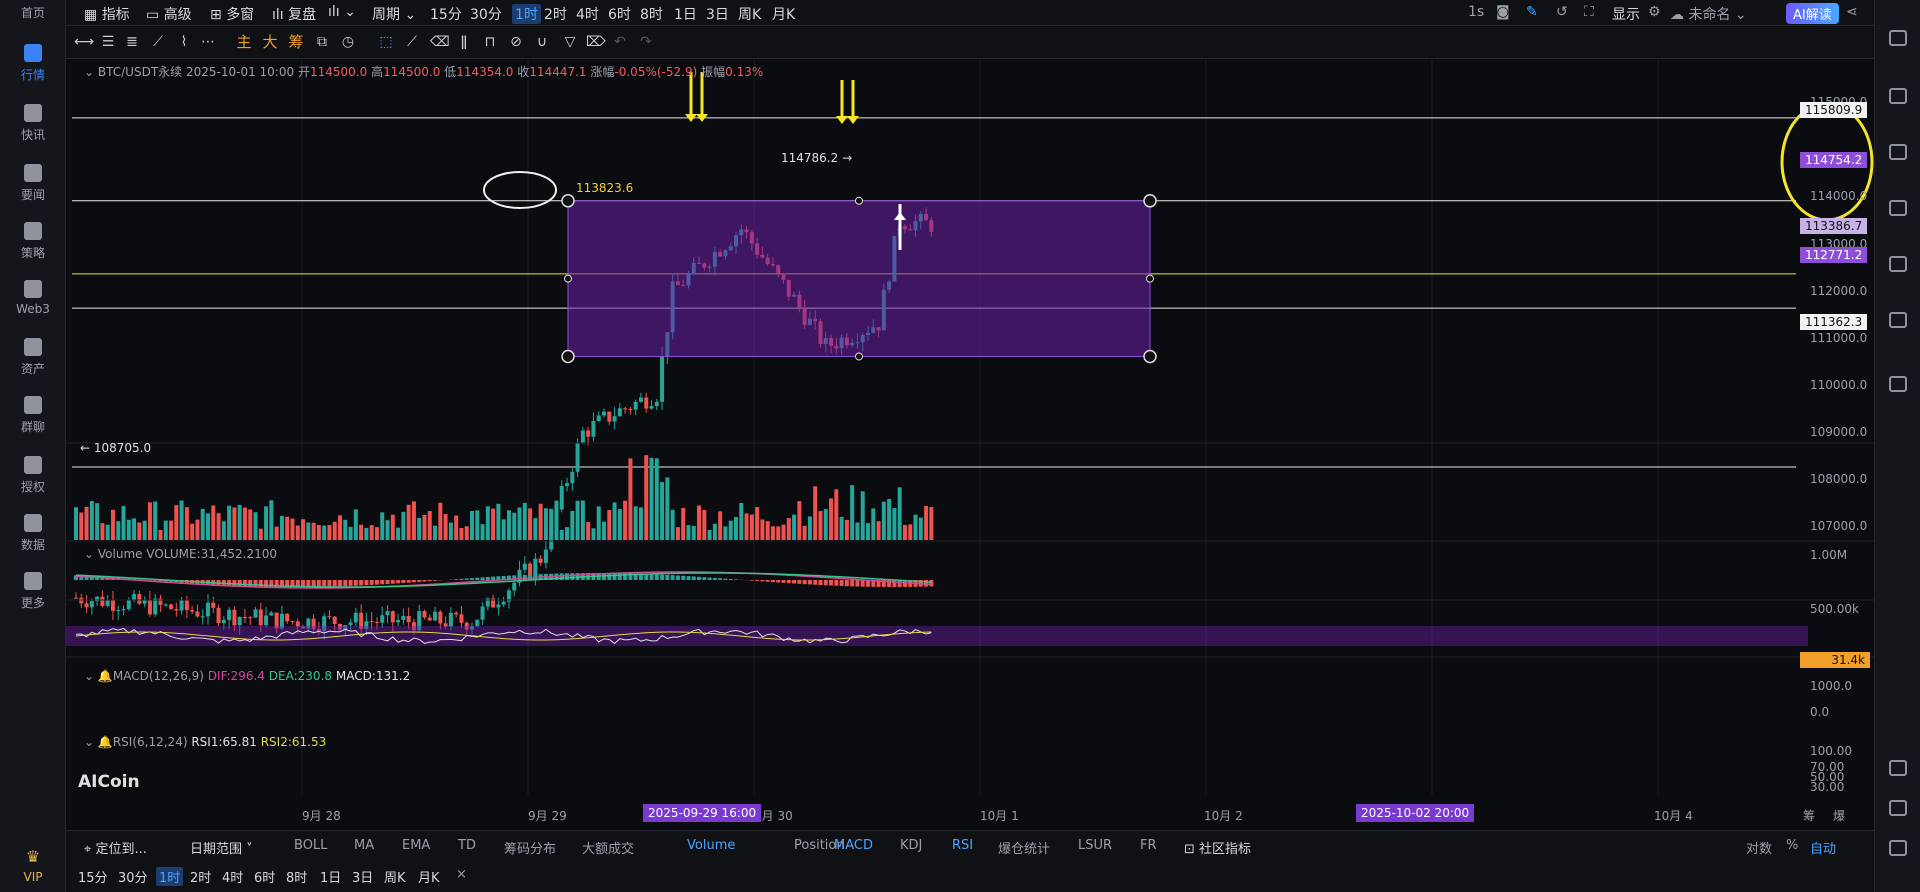 The height and width of the screenshot is (892, 1920). What do you see at coordinates (296, 42) in the screenshot?
I see `chips-toggle: 筹` at bounding box center [296, 42].